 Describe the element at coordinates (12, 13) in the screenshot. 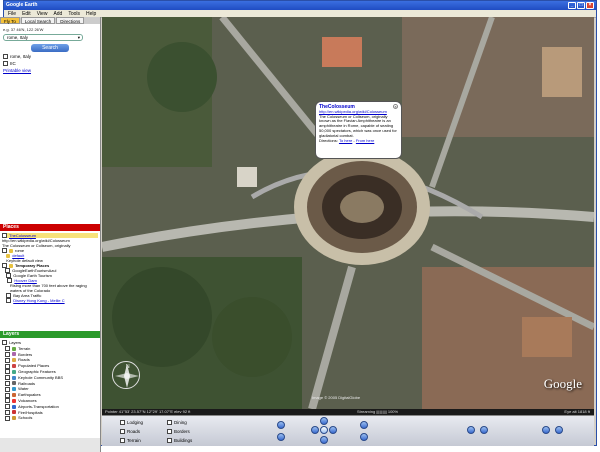

I see `menu-file: File` at that location.